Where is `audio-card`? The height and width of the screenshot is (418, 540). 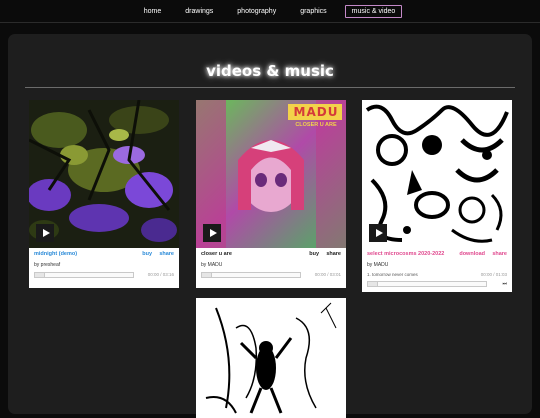
audio-card is located at coordinates (271, 358).